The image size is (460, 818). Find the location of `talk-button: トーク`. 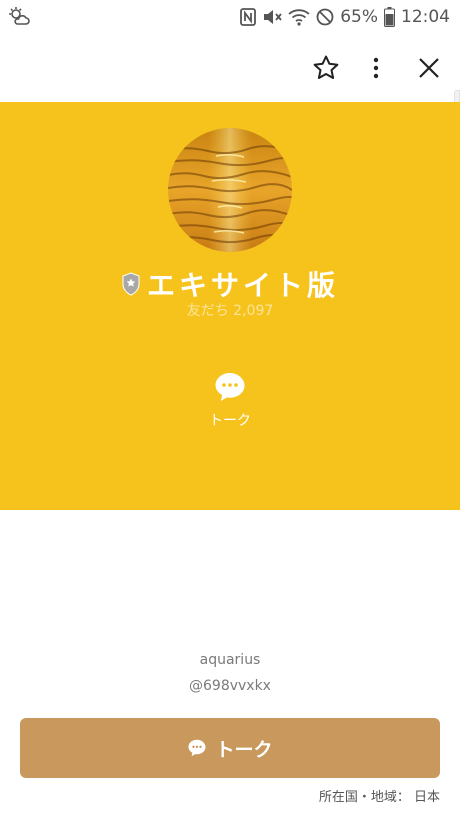

talk-button: トーク is located at coordinates (230, 748).